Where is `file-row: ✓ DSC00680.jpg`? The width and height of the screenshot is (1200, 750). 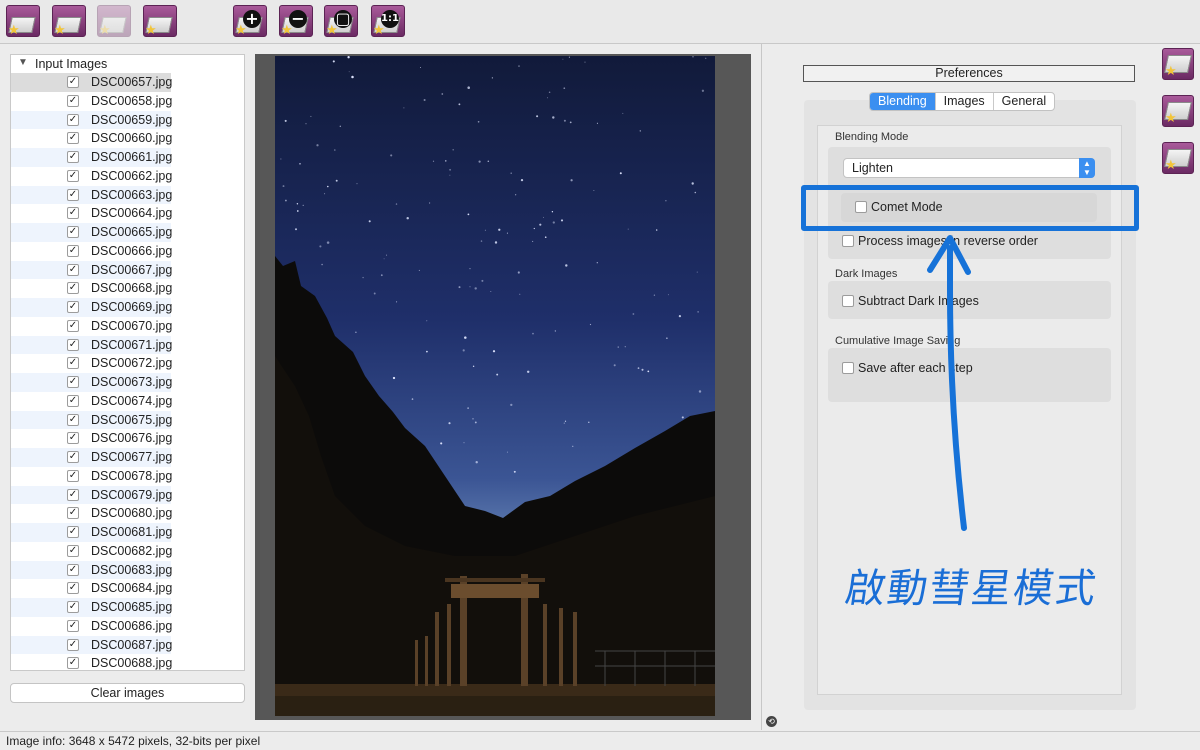 file-row: ✓ DSC00680.jpg is located at coordinates (127, 513).